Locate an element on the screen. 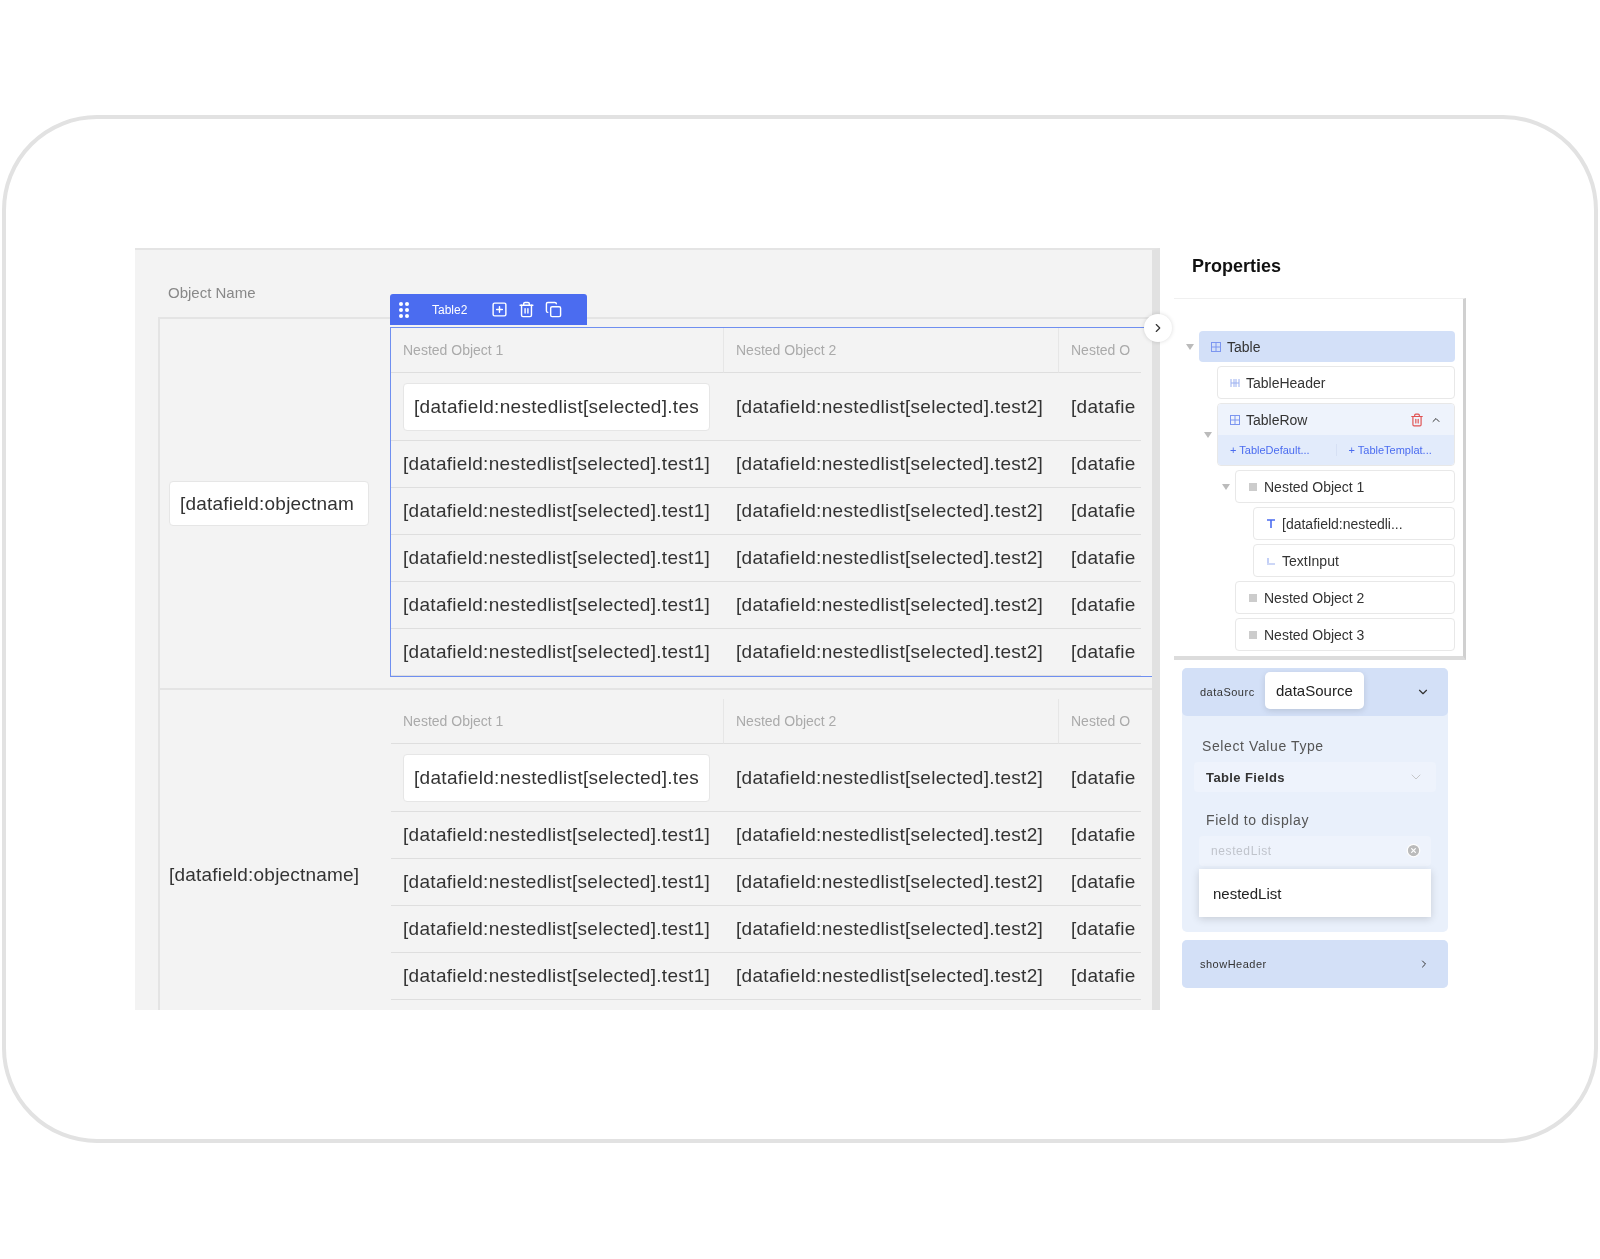  add-icon is located at coordinates (500, 309).